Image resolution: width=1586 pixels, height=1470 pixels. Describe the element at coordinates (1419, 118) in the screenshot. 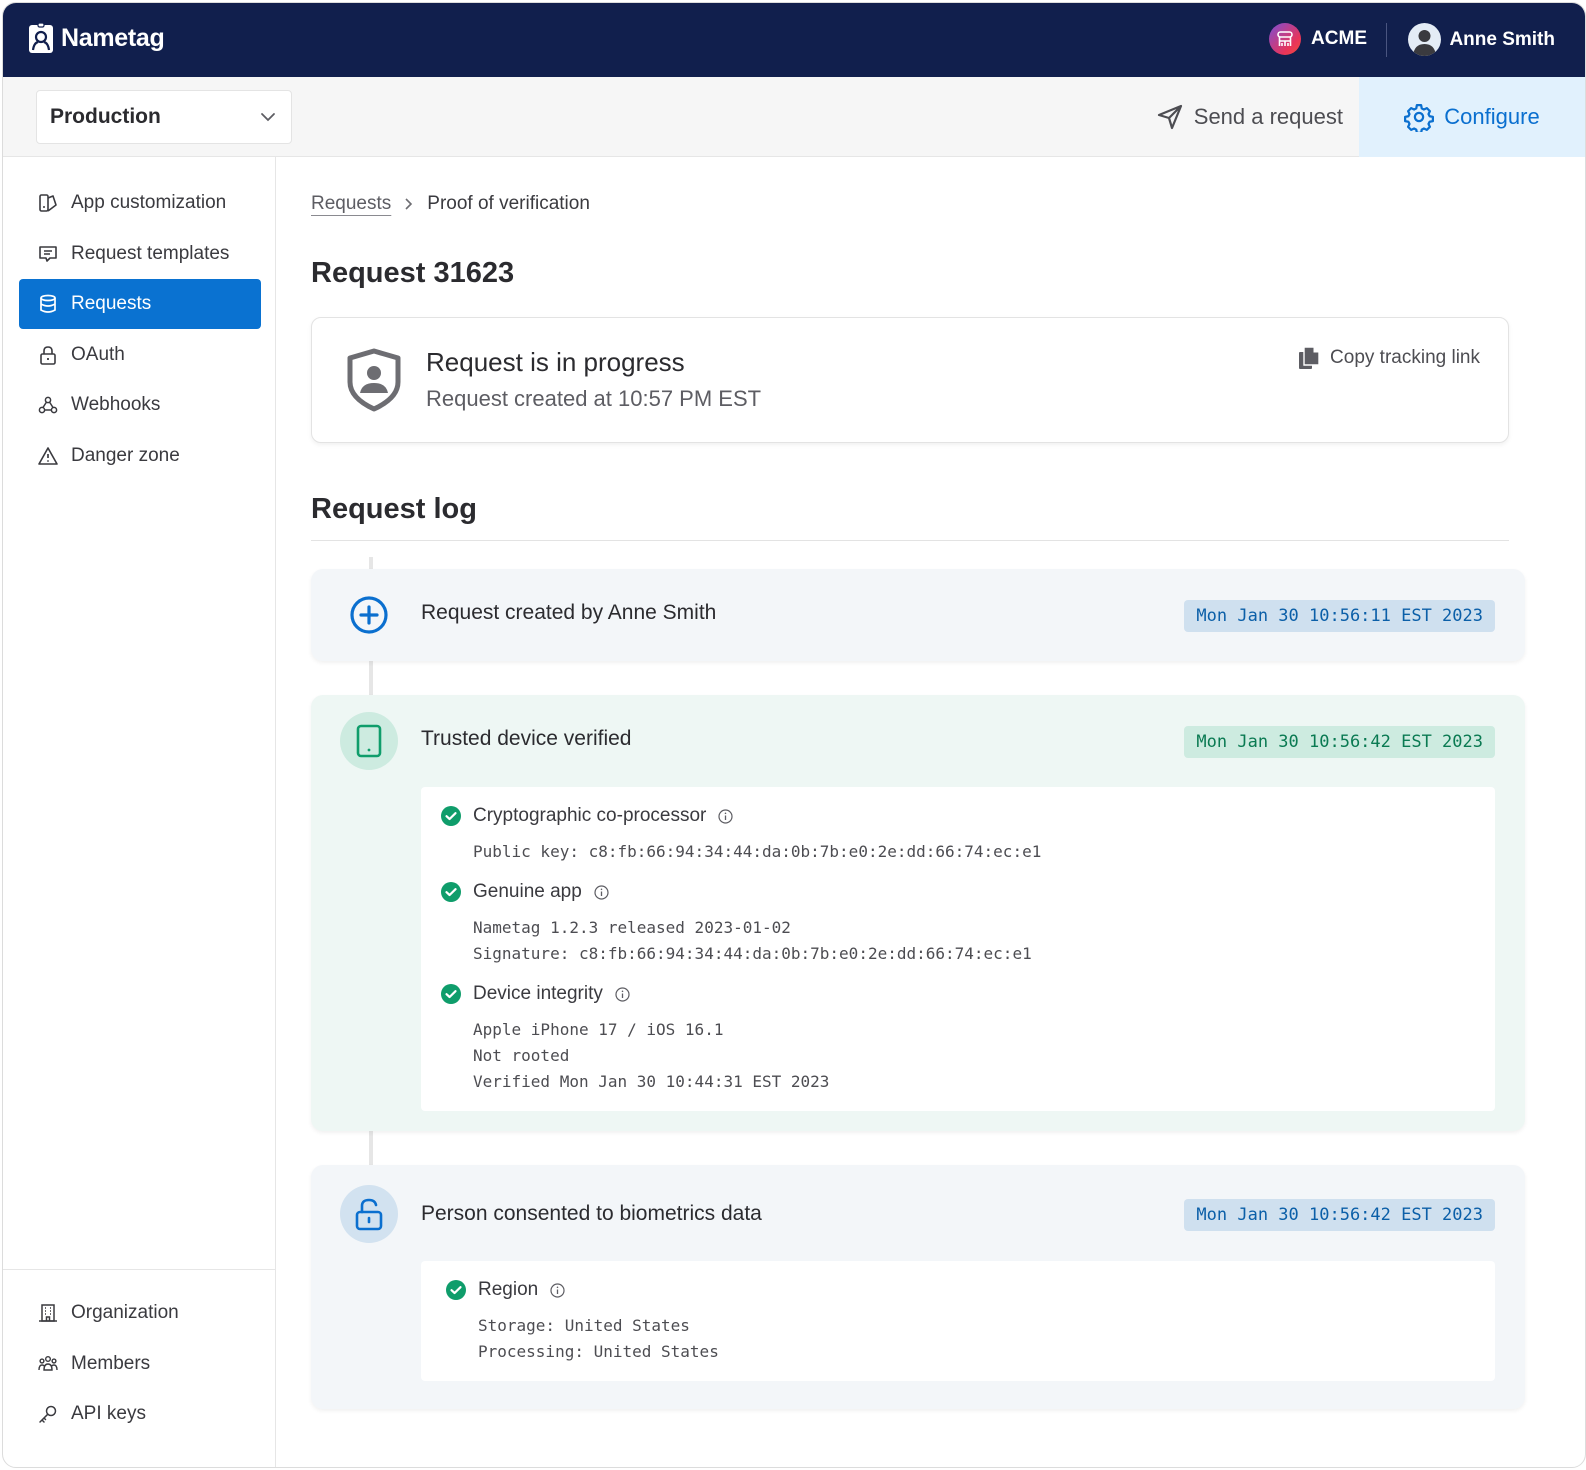

I see `gear-icon` at that location.